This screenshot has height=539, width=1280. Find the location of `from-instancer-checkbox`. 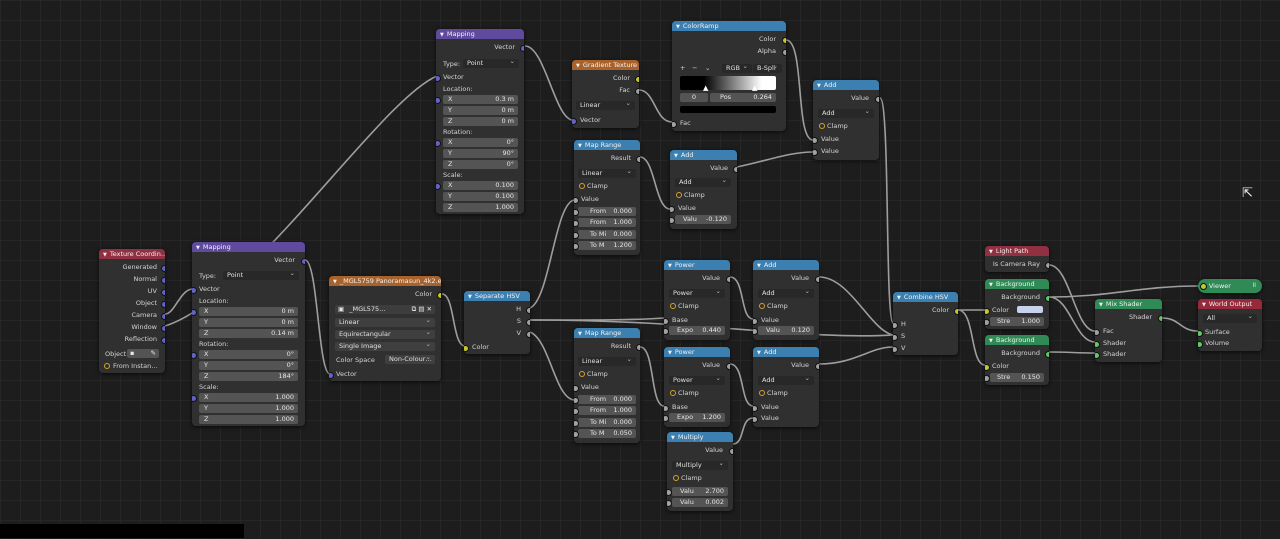

from-instancer-checkbox is located at coordinates (107, 366).